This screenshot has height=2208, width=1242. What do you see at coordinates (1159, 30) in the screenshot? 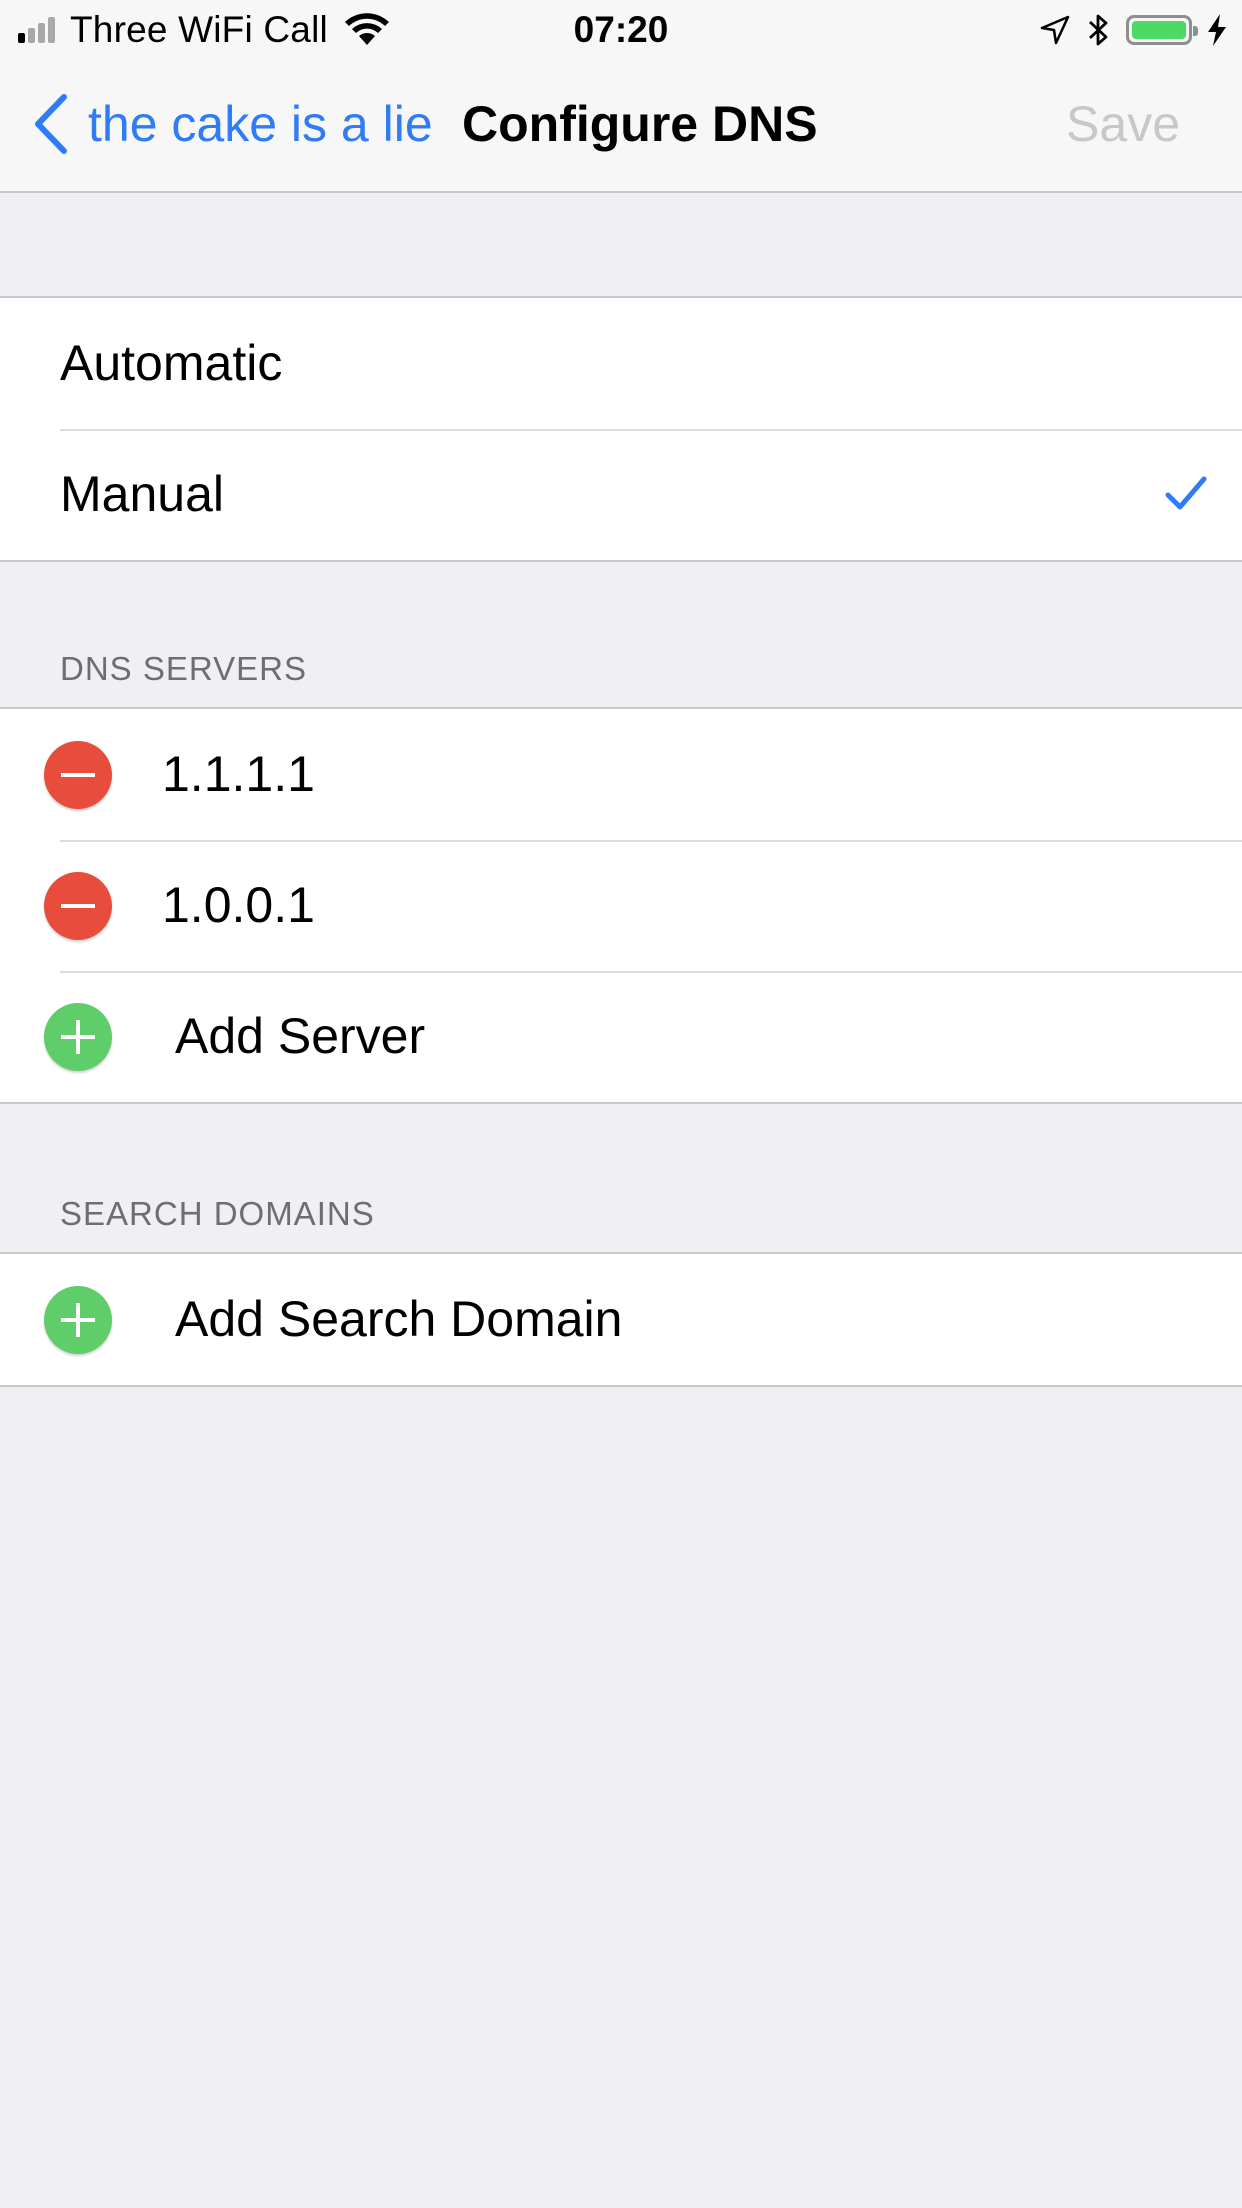
I see `battery-level` at bounding box center [1159, 30].